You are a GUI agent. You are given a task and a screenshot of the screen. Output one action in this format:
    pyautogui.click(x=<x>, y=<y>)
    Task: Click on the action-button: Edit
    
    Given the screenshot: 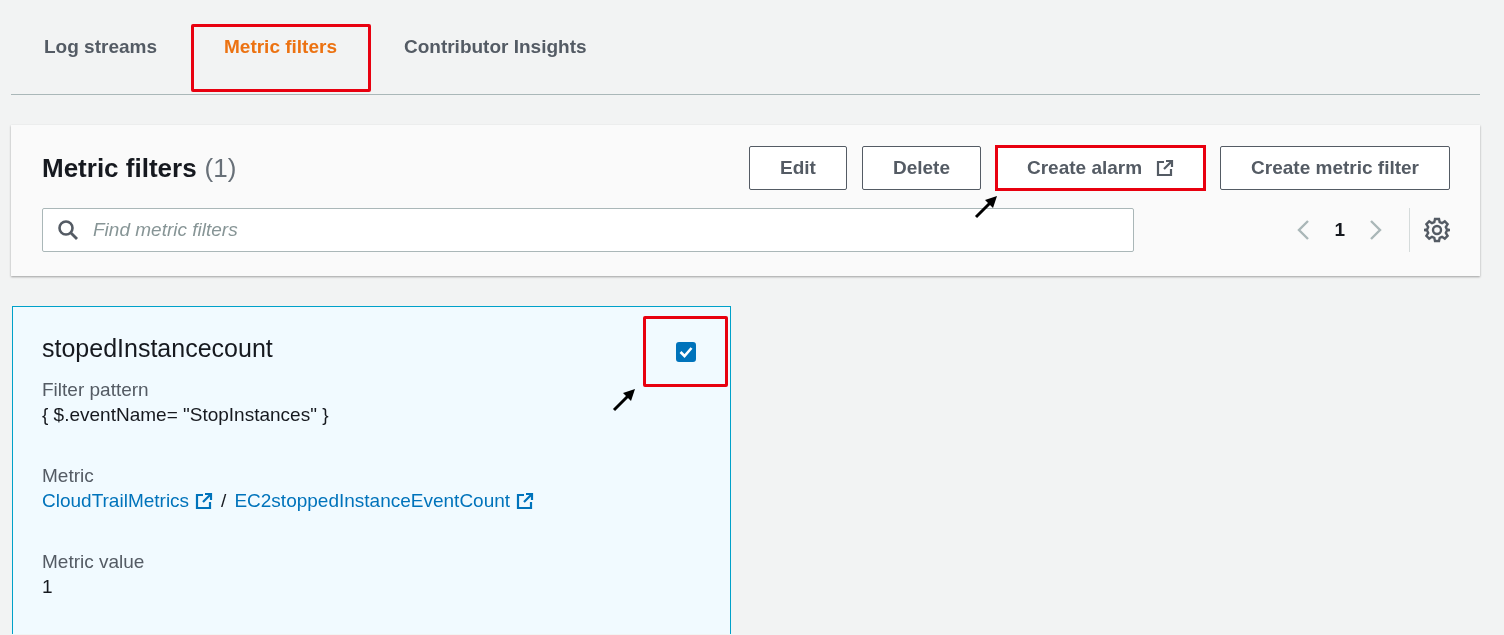 What is the action you would take?
    pyautogui.click(x=798, y=168)
    